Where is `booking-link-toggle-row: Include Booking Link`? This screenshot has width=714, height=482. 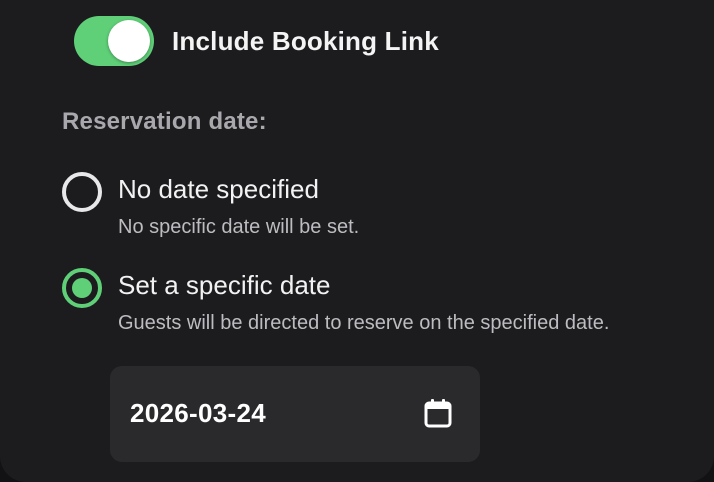 booking-link-toggle-row: Include Booking Link is located at coordinates (256, 41).